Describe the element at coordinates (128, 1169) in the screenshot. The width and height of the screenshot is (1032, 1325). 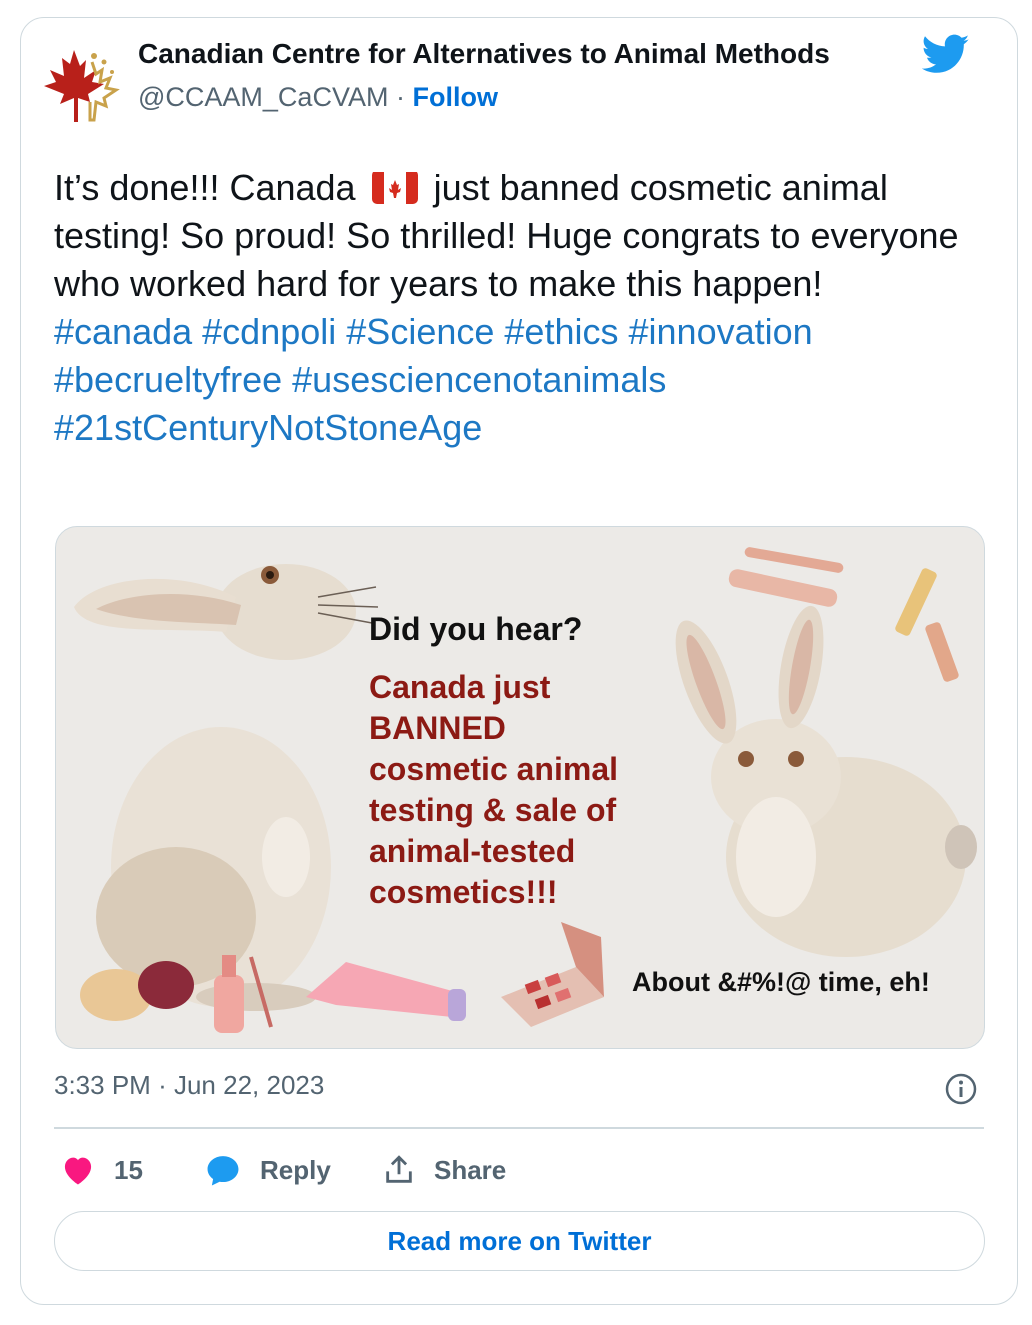
I see `like-count: 15` at that location.